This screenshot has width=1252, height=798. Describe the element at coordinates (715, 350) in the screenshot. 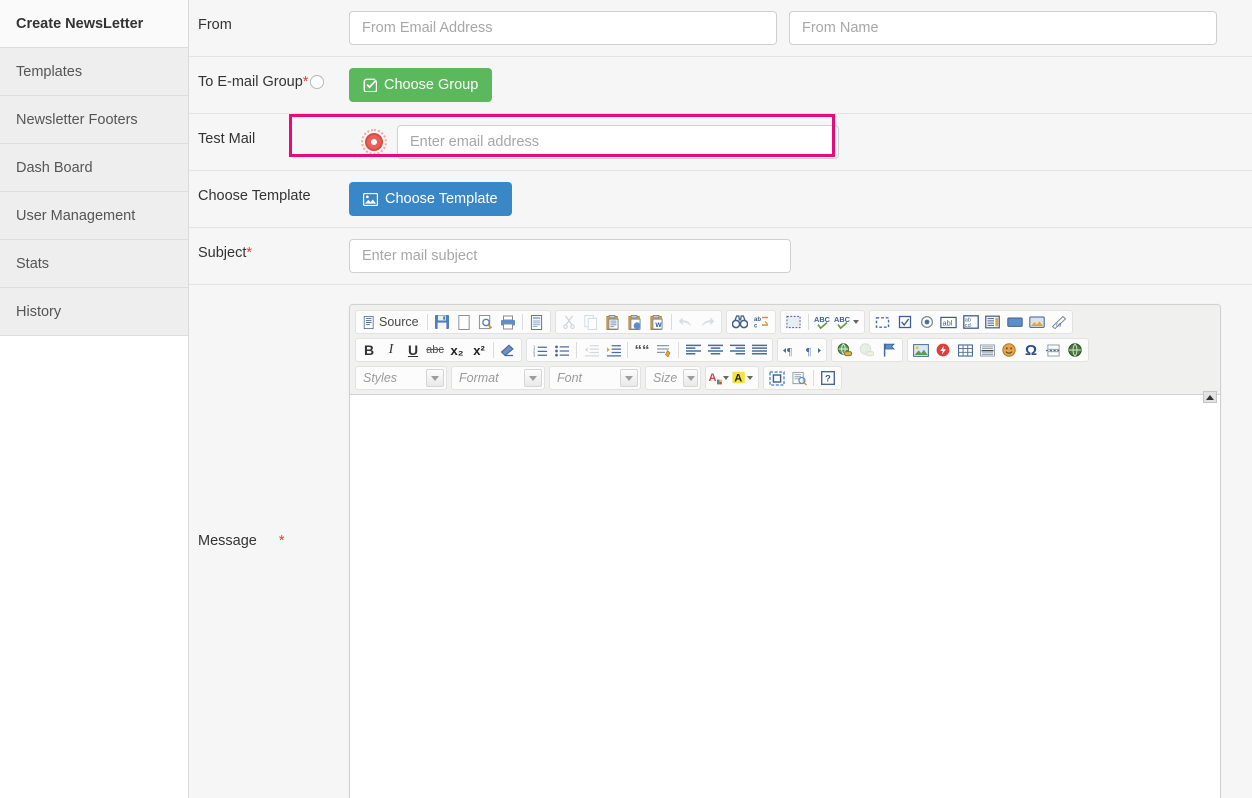

I see `align-center-button` at that location.